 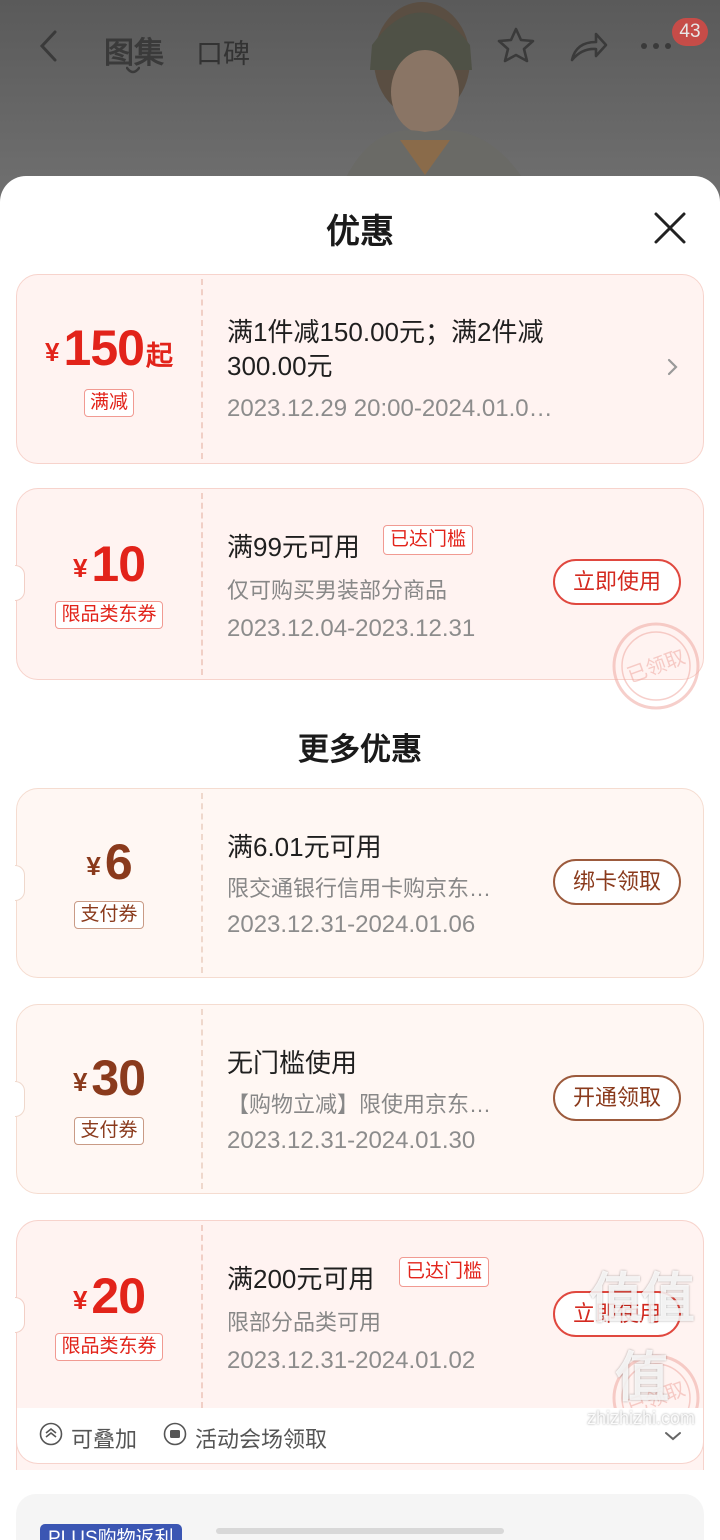 I want to click on activate-claim-button: 开通领取, so click(x=617, y=1098).